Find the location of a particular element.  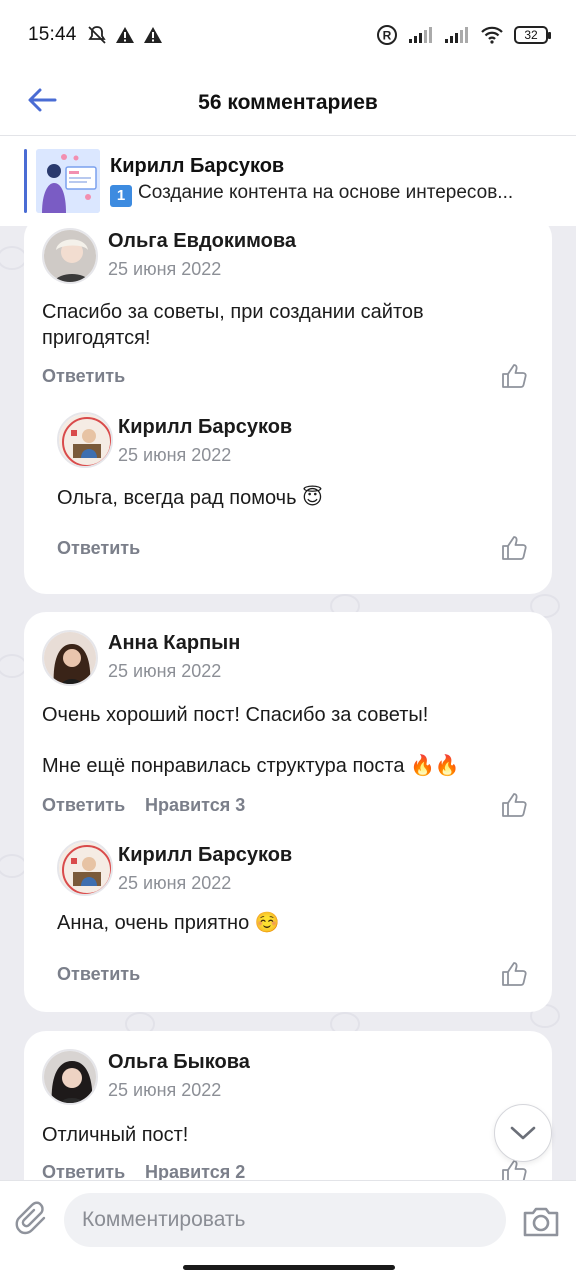

keycap-one-icon: 1 is located at coordinates (121, 196).